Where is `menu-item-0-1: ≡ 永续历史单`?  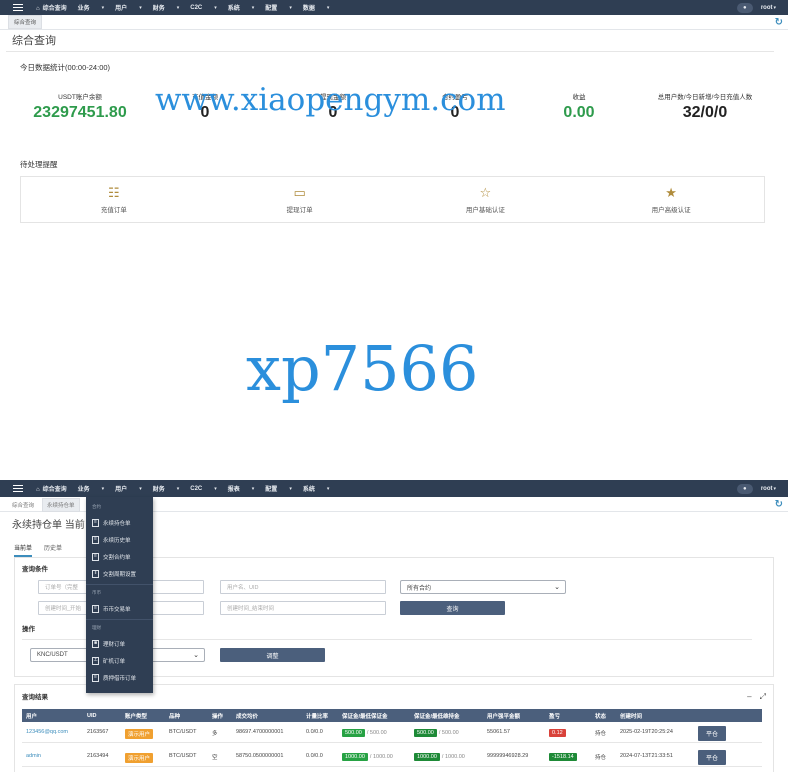 menu-item-0-1: ≡ 永续历史单 is located at coordinates (119, 539).